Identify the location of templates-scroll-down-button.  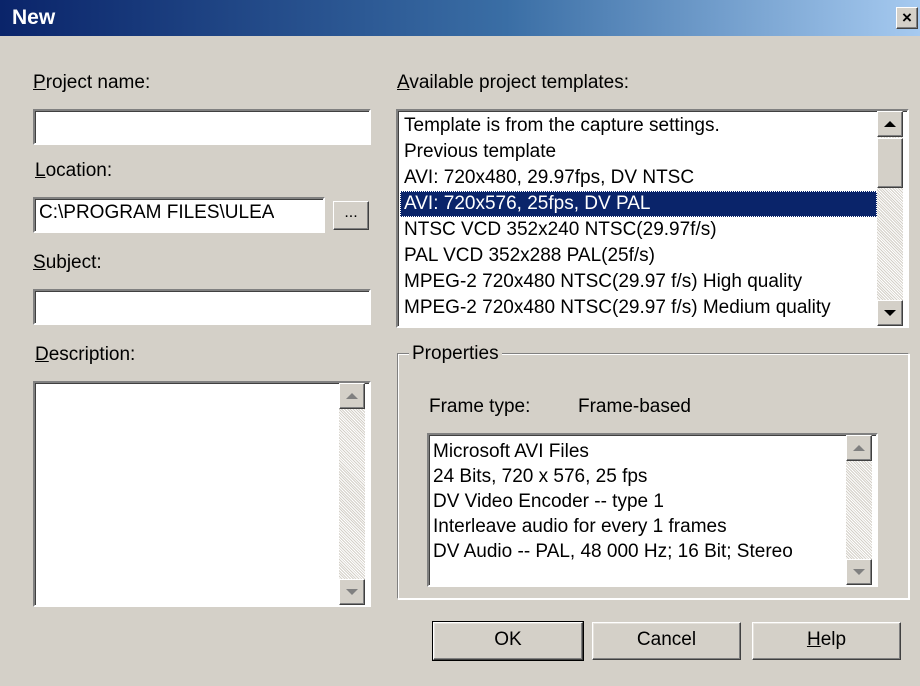
(890, 313).